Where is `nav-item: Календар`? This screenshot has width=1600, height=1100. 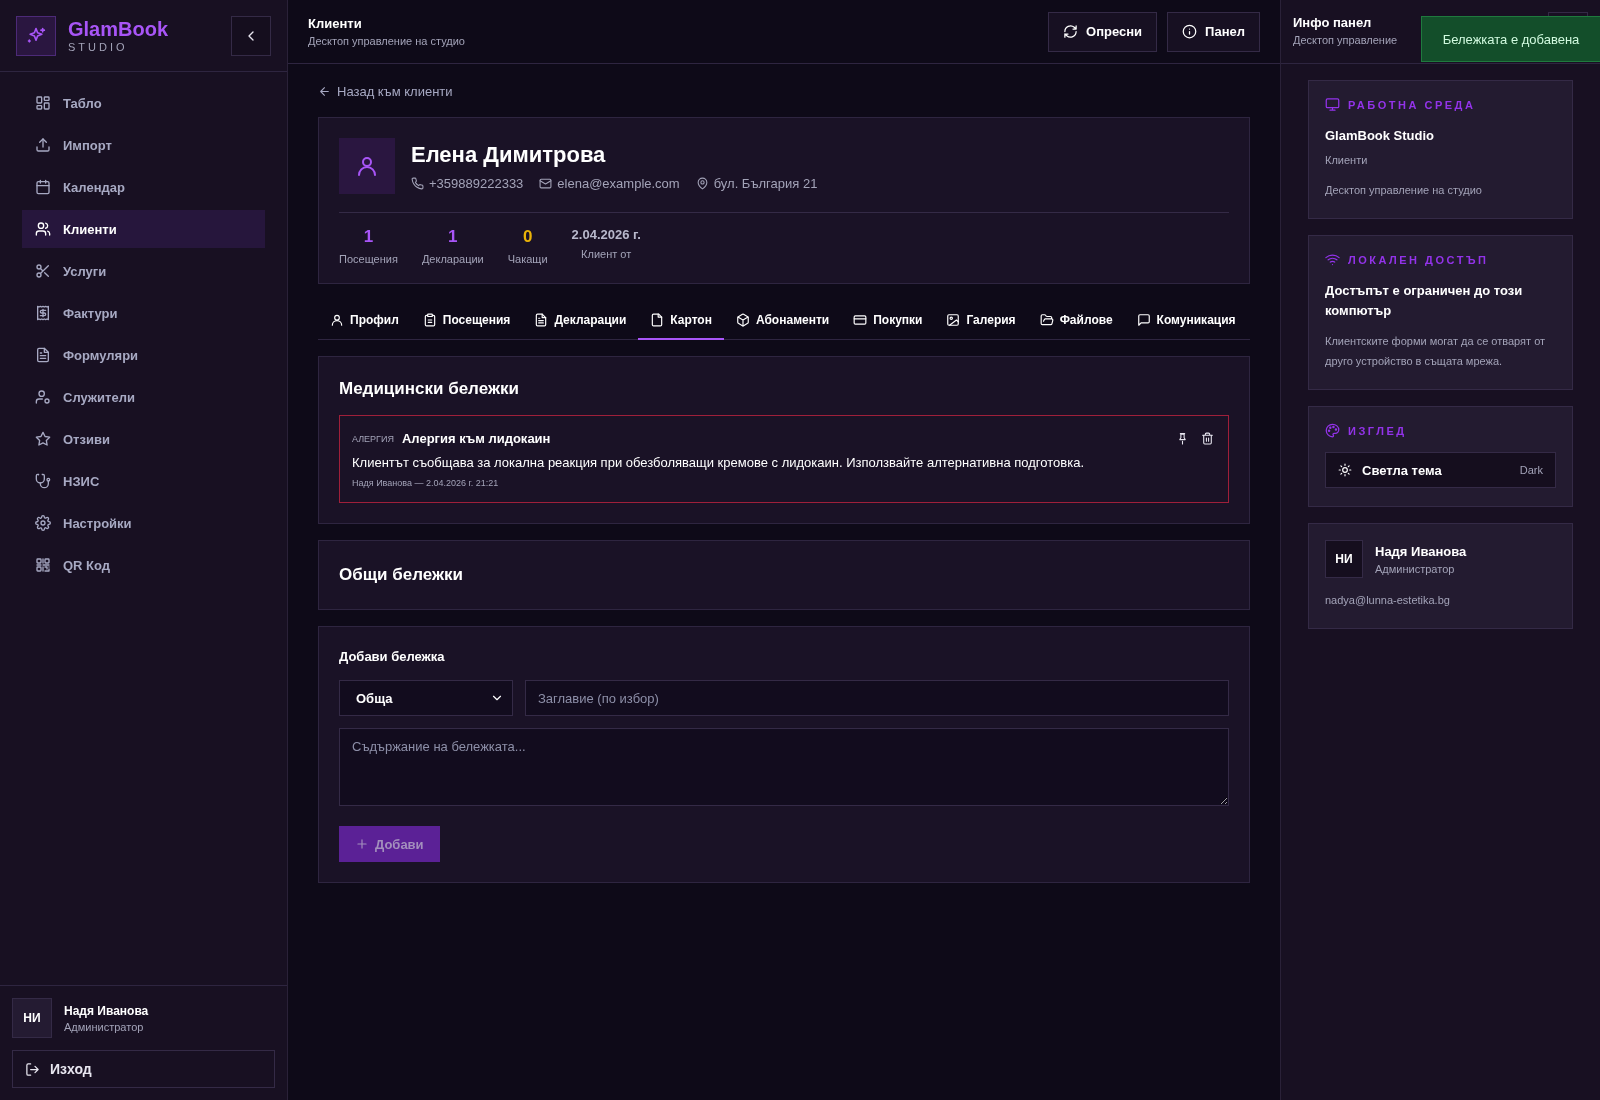
nav-item: Календар is located at coordinates (143, 187).